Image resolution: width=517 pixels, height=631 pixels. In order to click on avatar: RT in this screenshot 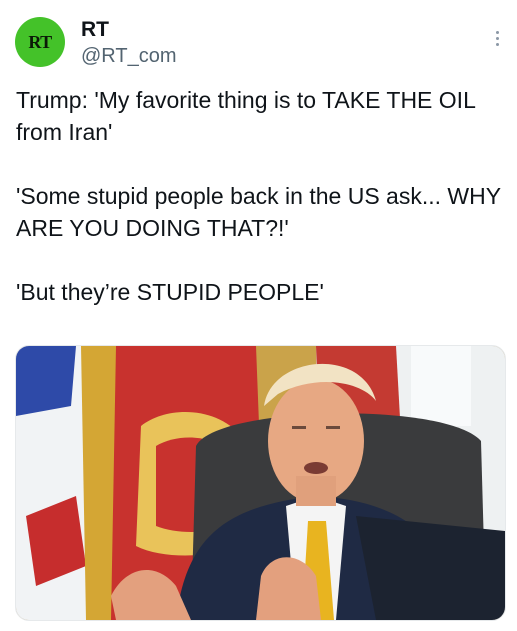, I will do `click(40, 42)`.